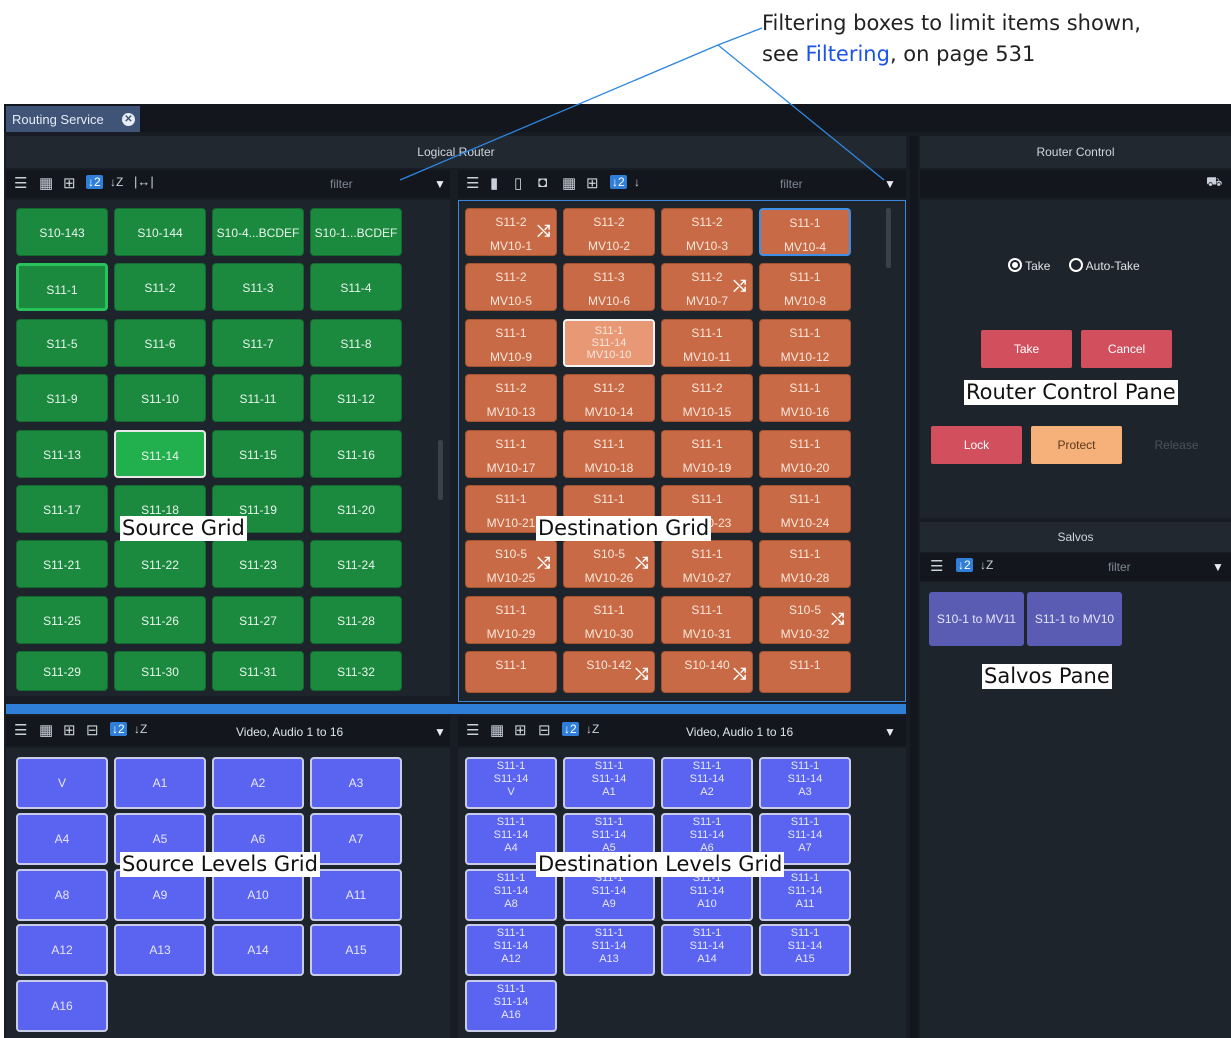  Describe the element at coordinates (914, 587) in the screenshot. I see `vertical-splitter` at that location.